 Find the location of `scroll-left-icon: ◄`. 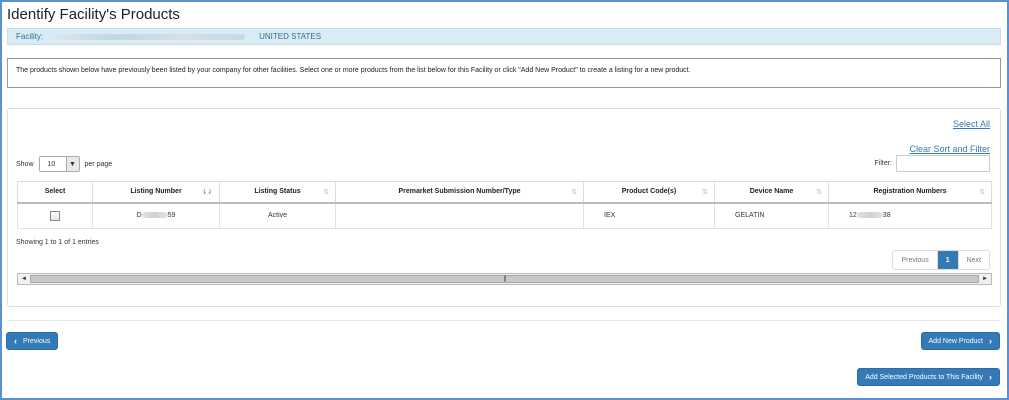

scroll-left-icon: ◄ is located at coordinates (24, 279).